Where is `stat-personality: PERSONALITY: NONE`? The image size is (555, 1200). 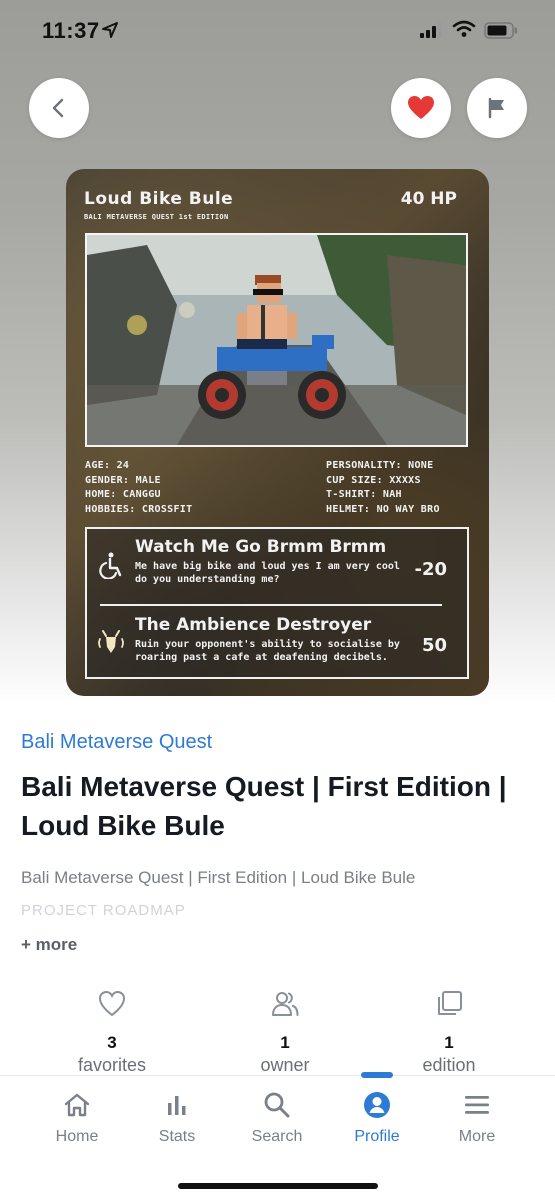 stat-personality: PERSONALITY: NONE is located at coordinates (380, 465).